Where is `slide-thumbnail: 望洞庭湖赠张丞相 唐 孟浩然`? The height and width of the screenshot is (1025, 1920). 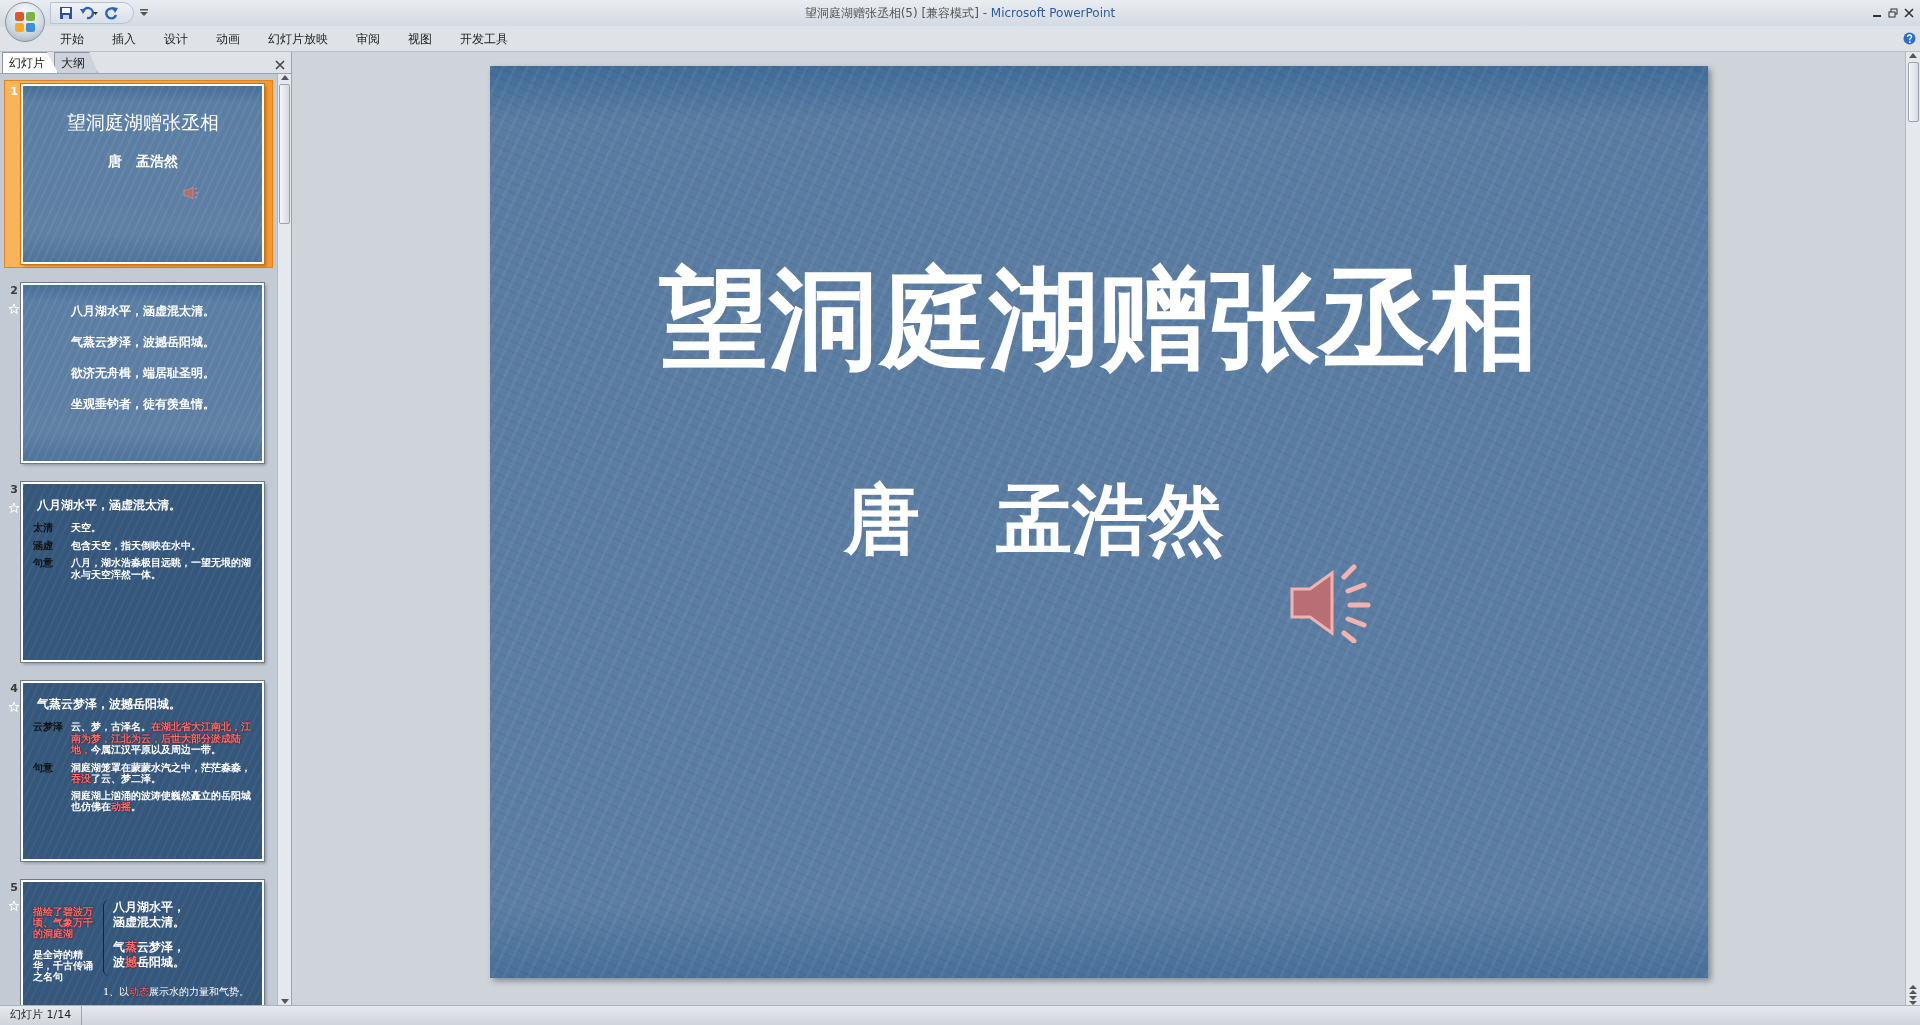 slide-thumbnail: 望洞庭湖赠张丞相 唐 孟浩然 is located at coordinates (142, 174).